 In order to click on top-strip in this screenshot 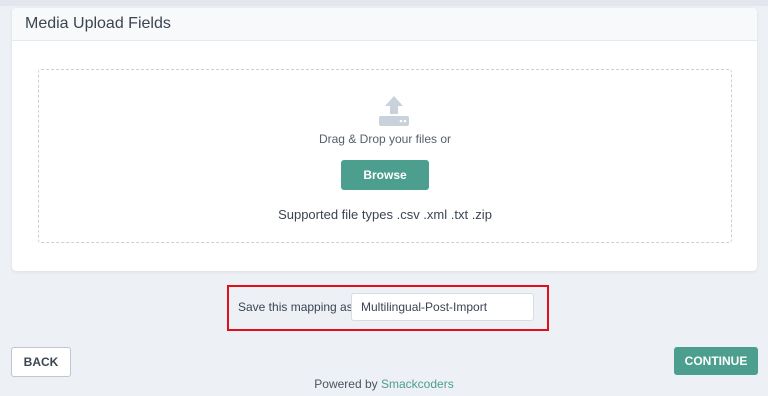, I will do `click(384, 3)`.